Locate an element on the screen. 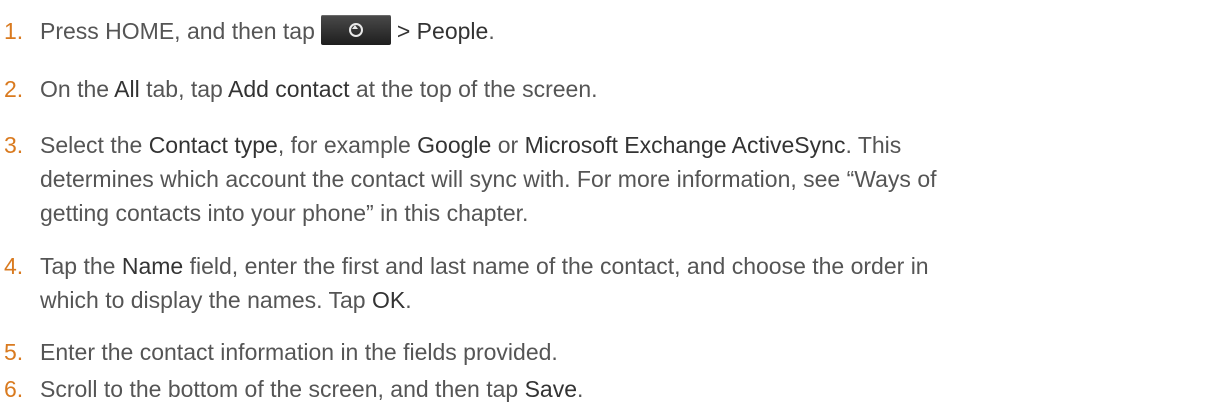  up-arrow-icon is located at coordinates (354, 26).